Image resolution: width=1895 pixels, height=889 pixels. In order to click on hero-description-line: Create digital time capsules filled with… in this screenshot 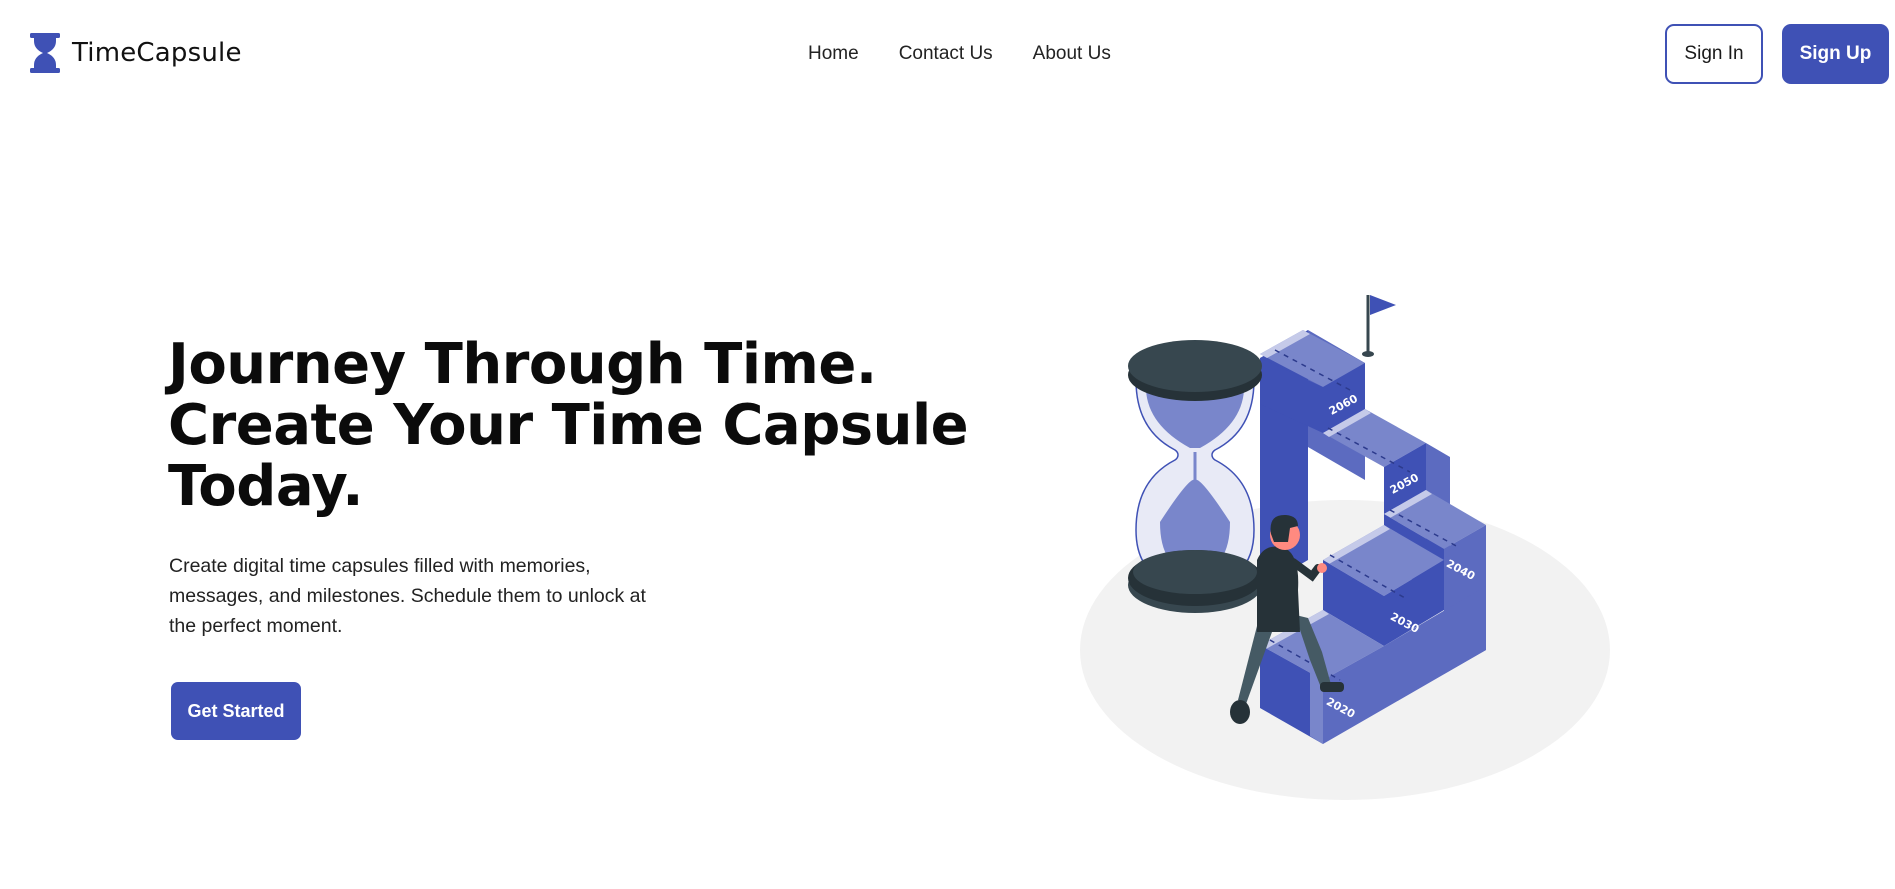, I will do `click(380, 566)`.